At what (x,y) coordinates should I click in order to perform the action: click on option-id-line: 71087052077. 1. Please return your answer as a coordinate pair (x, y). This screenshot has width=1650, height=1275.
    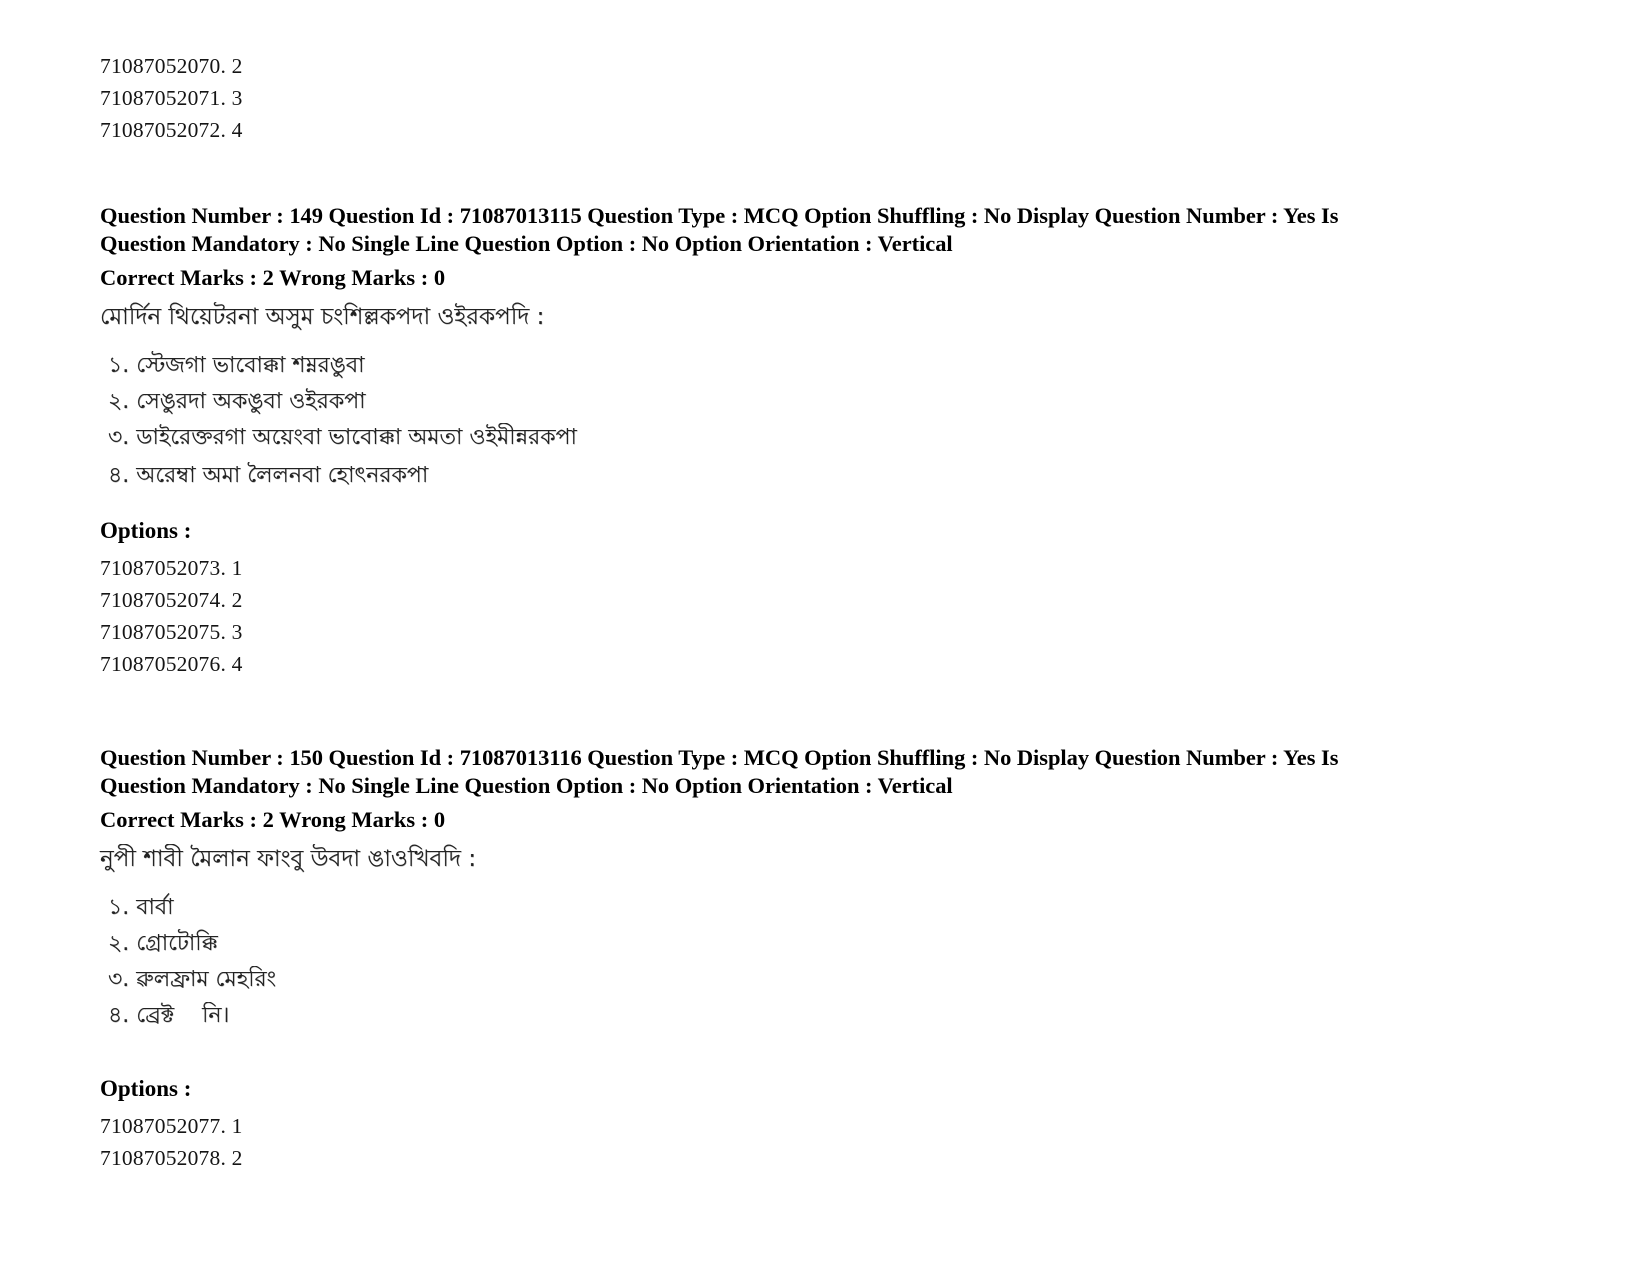
    Looking at the image, I should click on (171, 1126).